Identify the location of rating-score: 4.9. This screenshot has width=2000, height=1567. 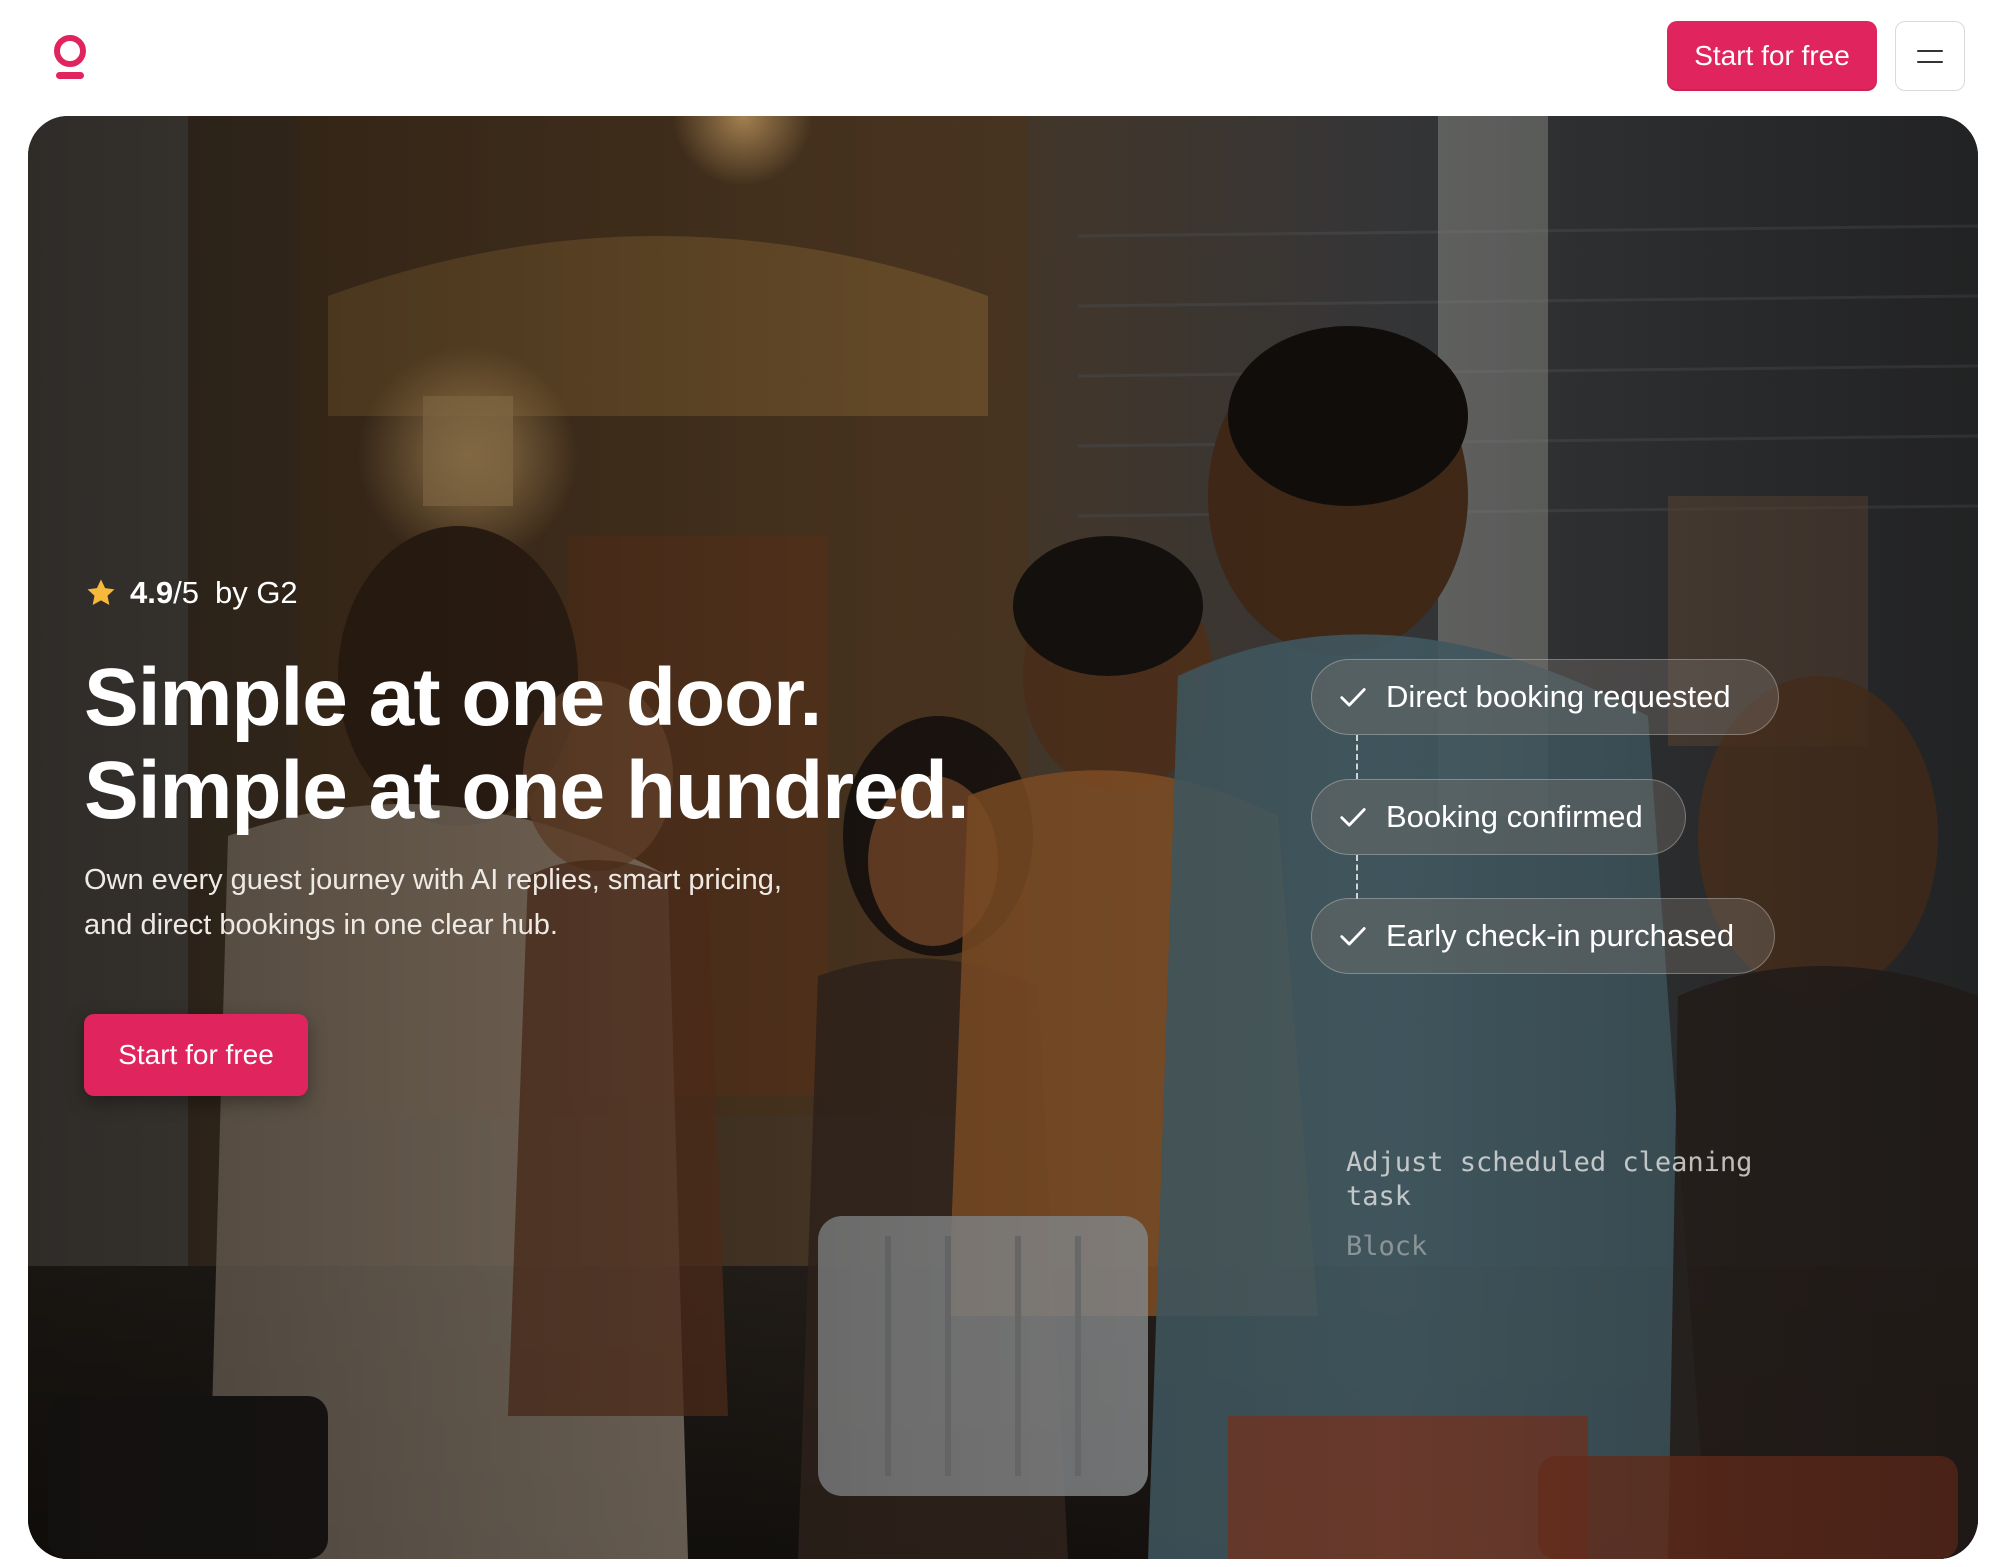
(152, 592).